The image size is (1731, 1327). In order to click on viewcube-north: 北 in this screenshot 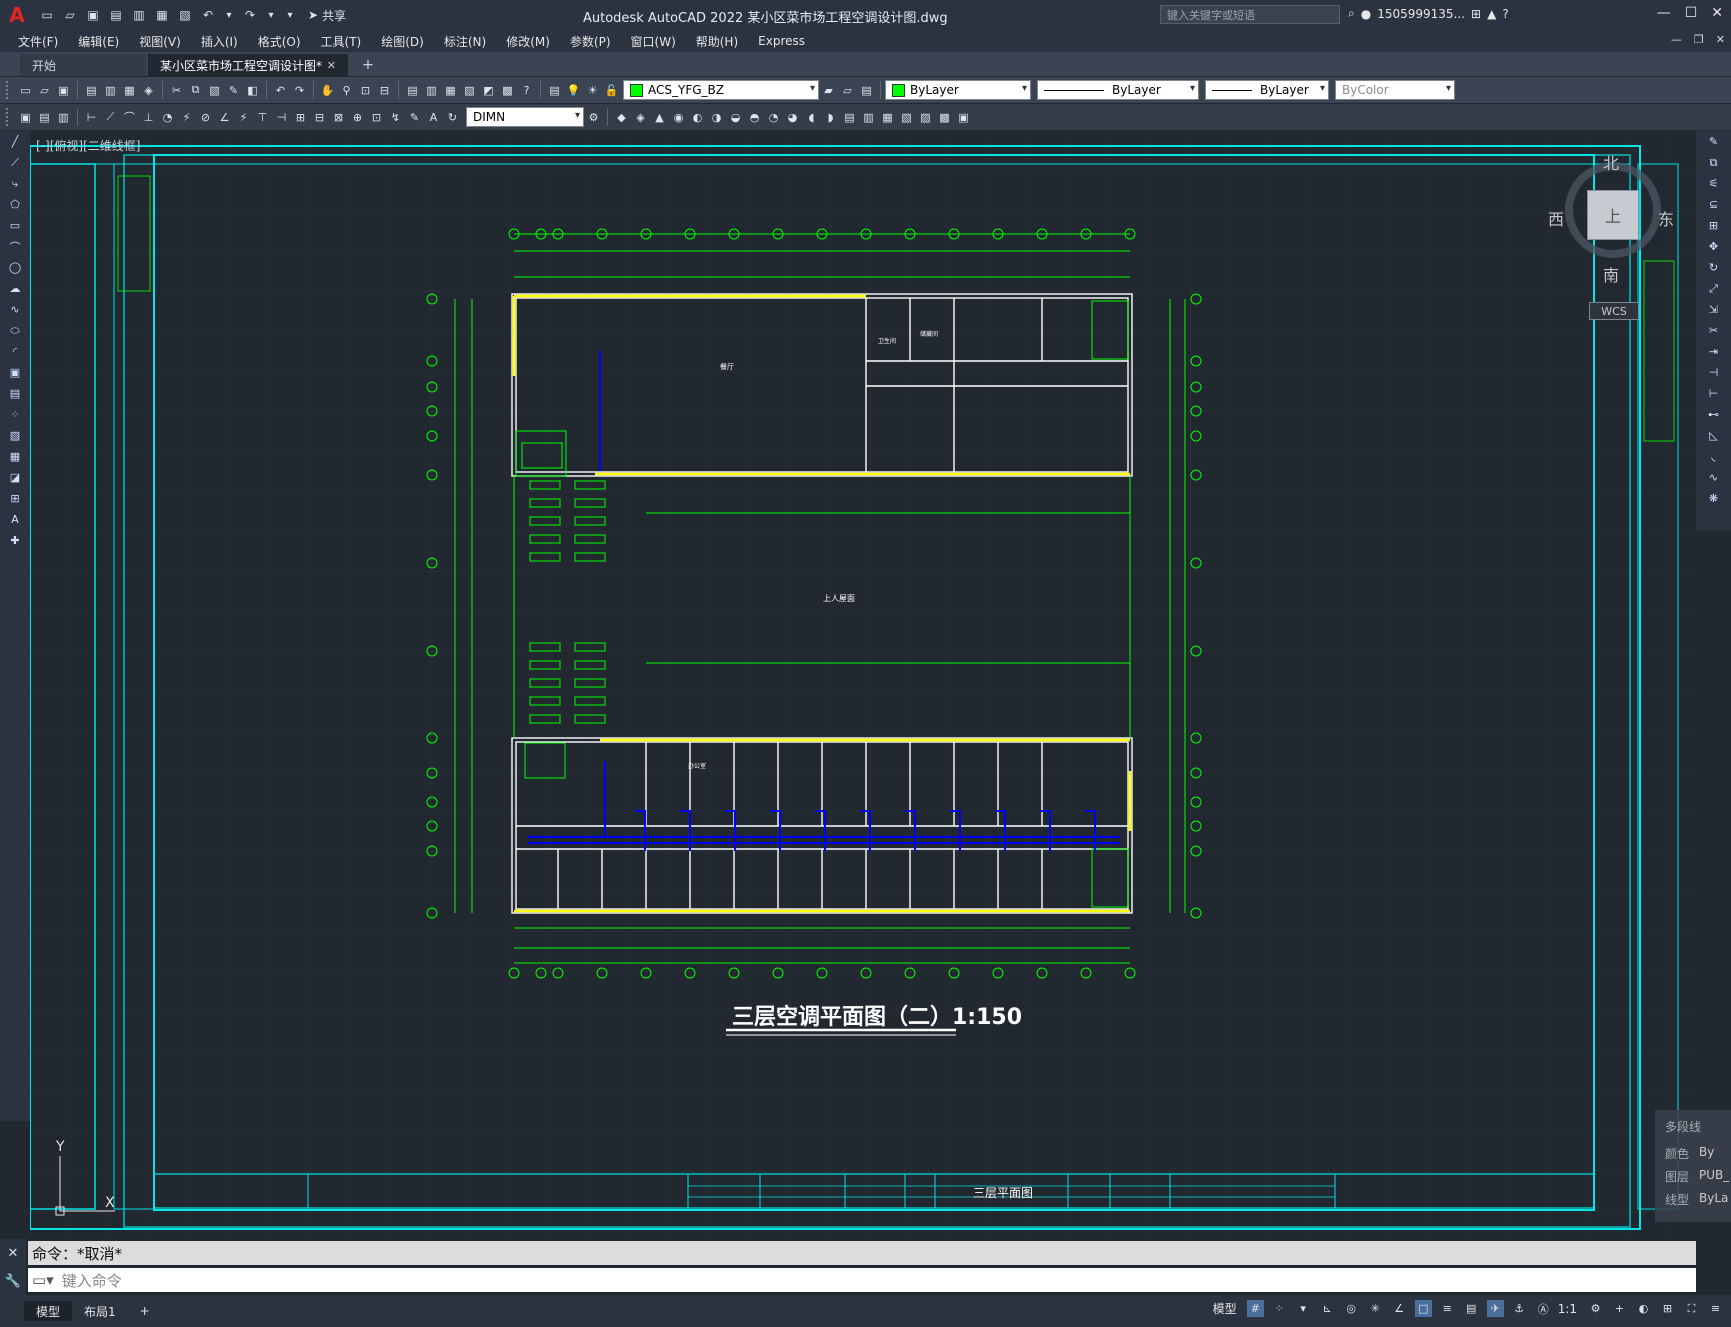, I will do `click(1611, 162)`.